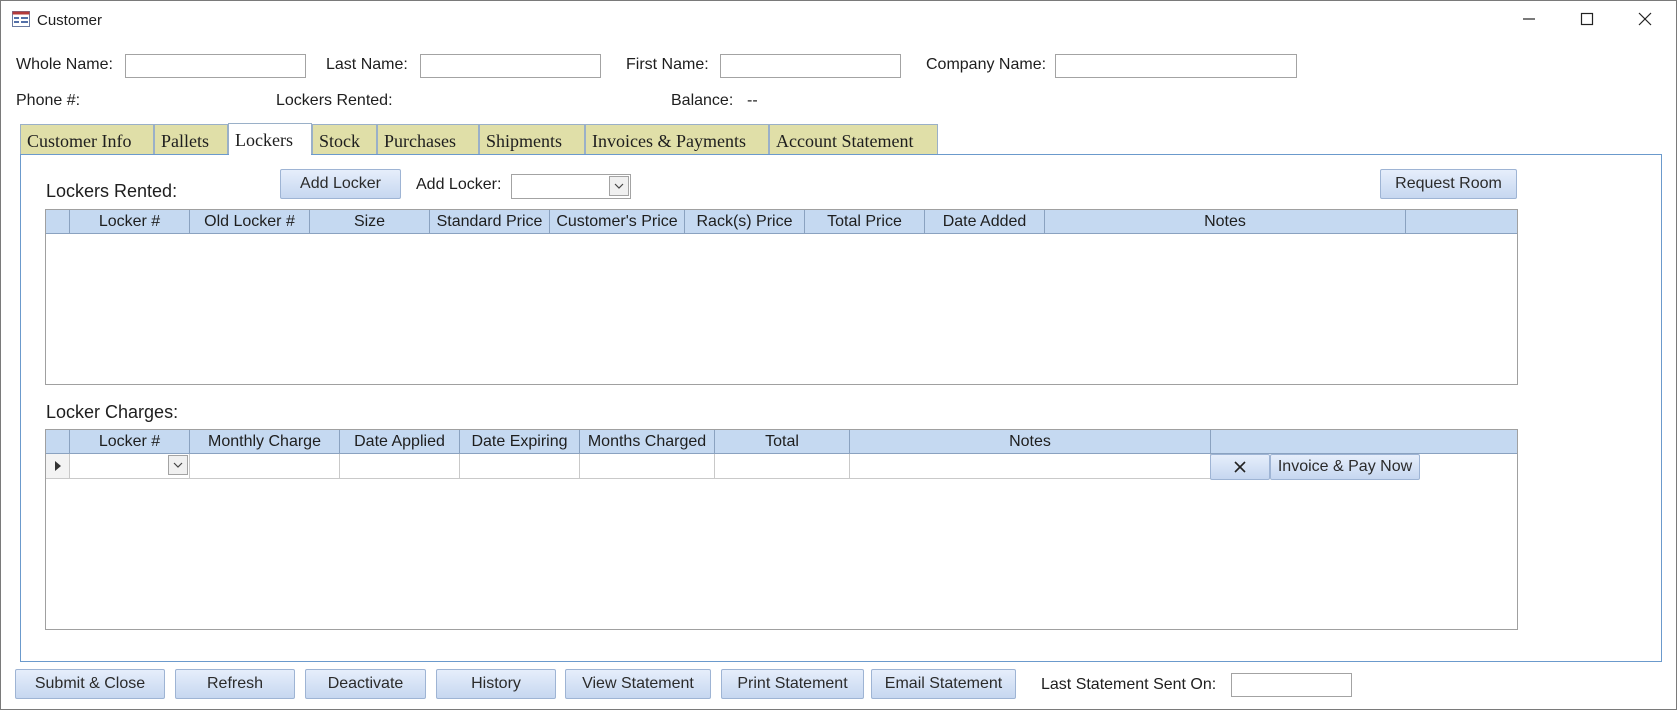 The height and width of the screenshot is (710, 1677). What do you see at coordinates (532, 139) in the screenshot?
I see `tab-shipments: Shipments` at bounding box center [532, 139].